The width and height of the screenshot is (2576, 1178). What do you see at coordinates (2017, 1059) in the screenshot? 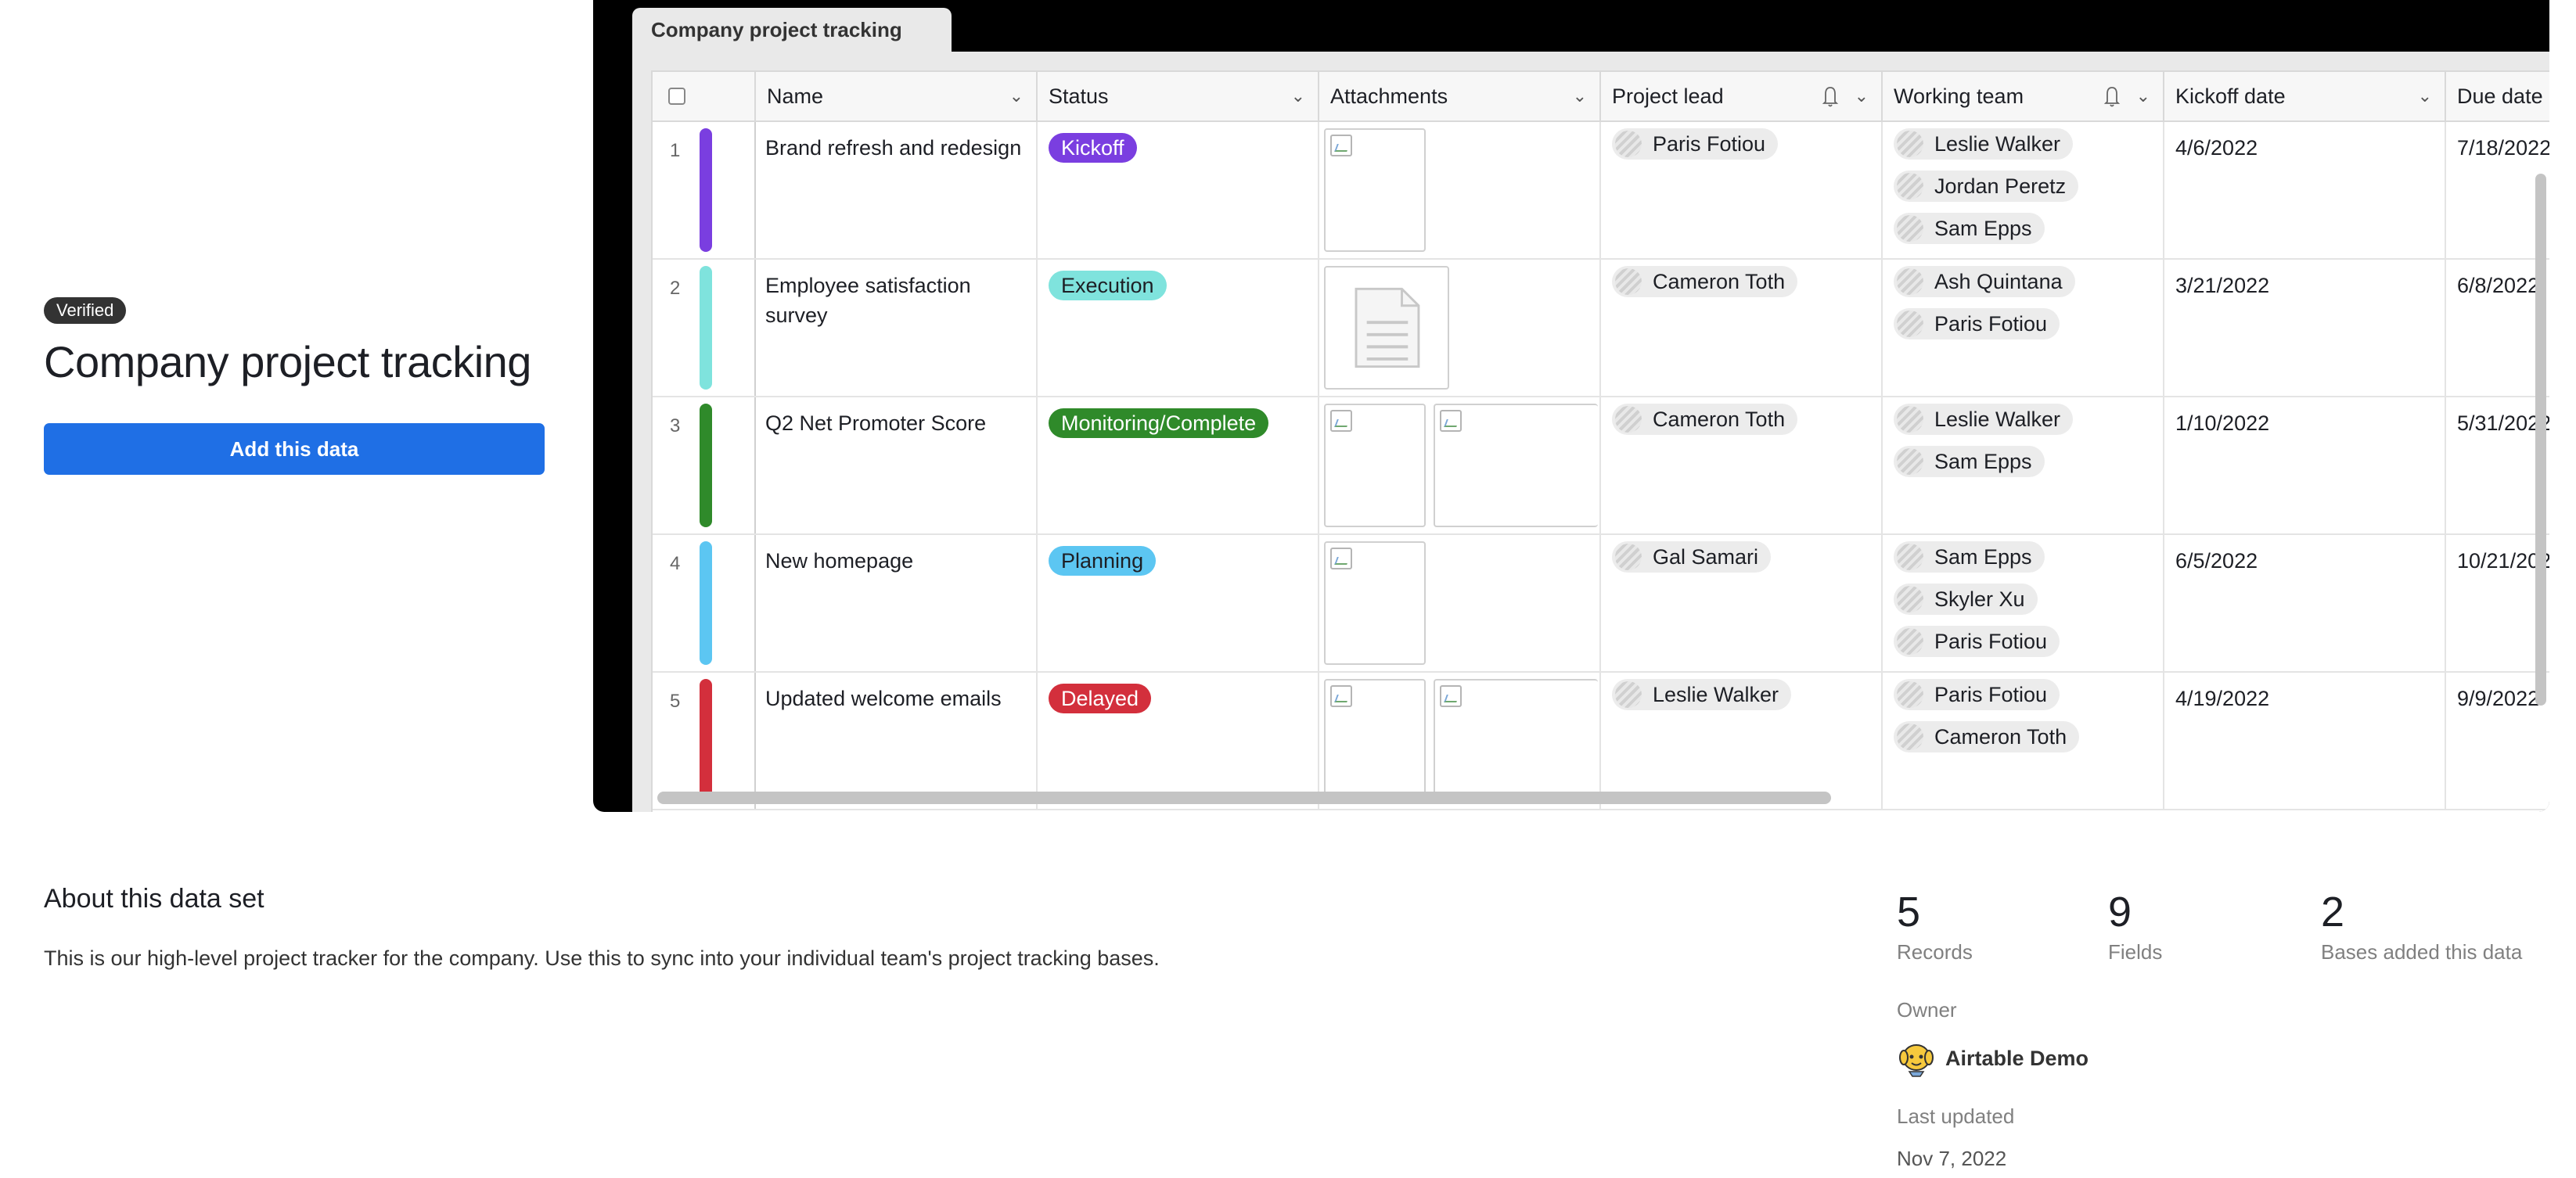
I see `owner-name: Airtable Demo` at bounding box center [2017, 1059].